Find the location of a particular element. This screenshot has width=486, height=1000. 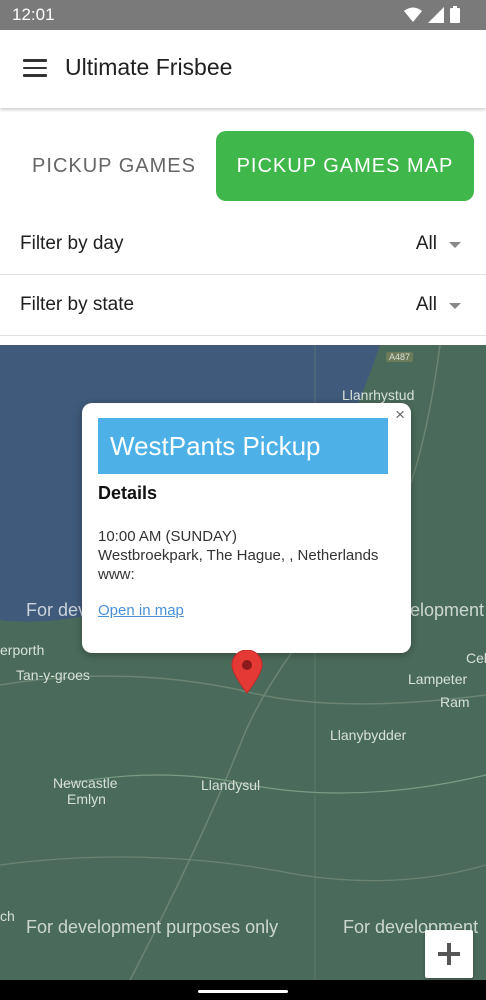

tab-pickup-games: PICKUP GAMES is located at coordinates (114, 166).